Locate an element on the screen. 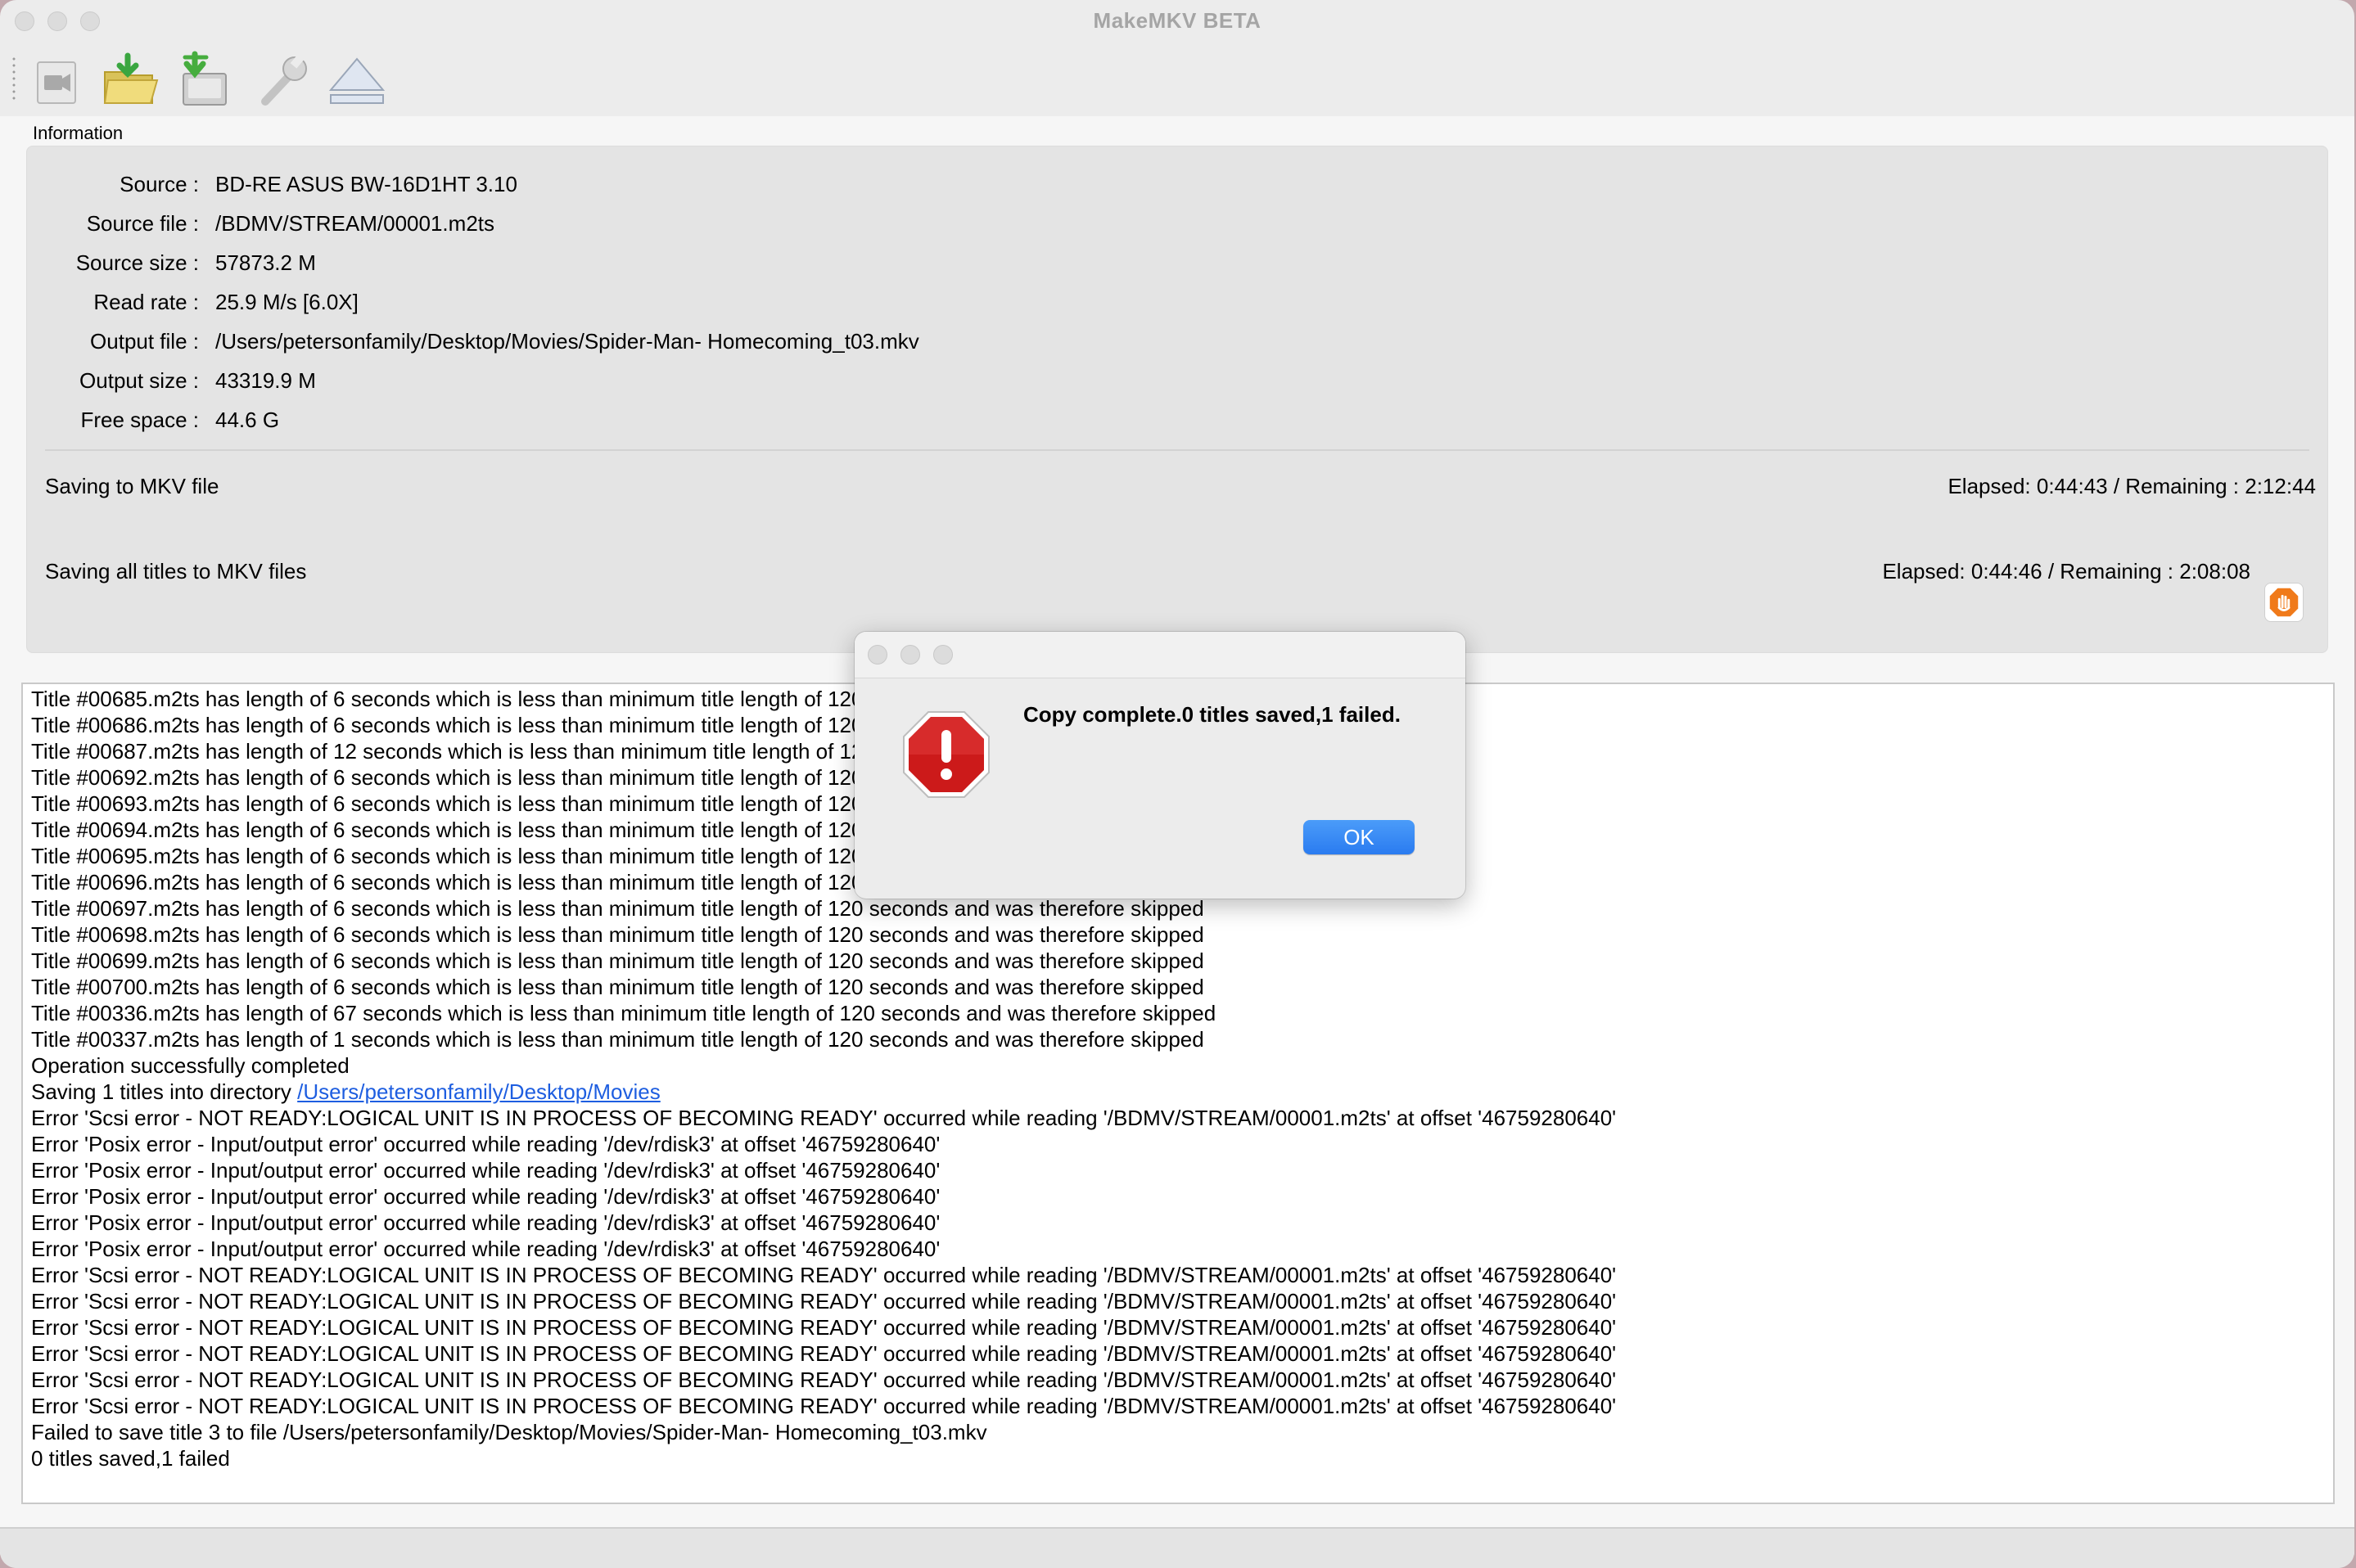 Image resolution: width=2356 pixels, height=1568 pixels. info-value: 57873.2 M is located at coordinates (265, 262).